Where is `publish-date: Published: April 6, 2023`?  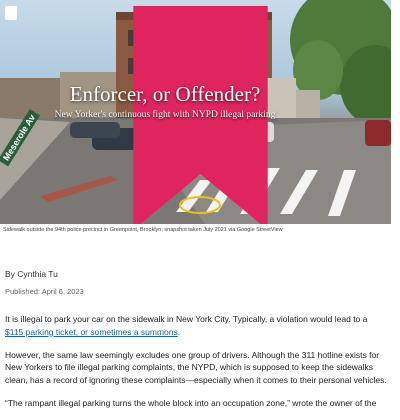
publish-date: Published: April 6, 2023 is located at coordinates (44, 291).